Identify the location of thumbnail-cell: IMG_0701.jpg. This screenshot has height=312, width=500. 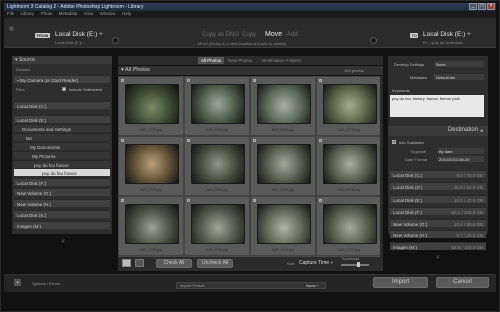
(151, 106).